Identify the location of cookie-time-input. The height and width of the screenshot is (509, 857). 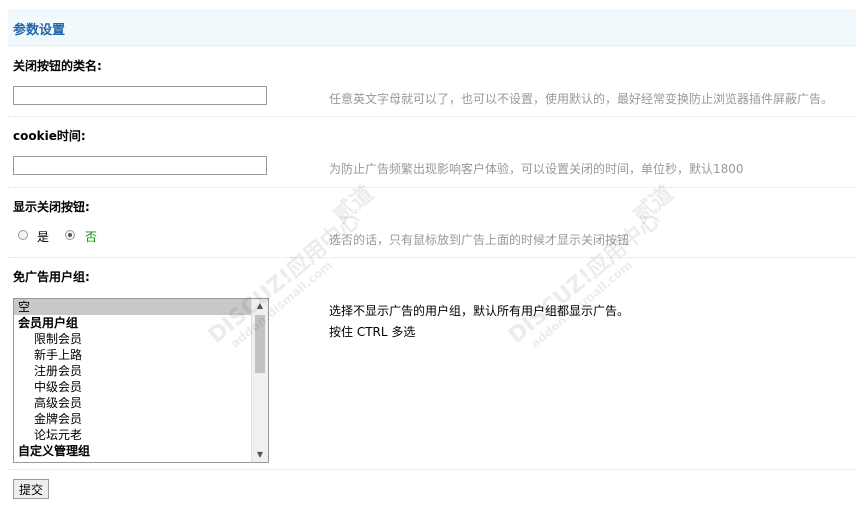
(140, 165).